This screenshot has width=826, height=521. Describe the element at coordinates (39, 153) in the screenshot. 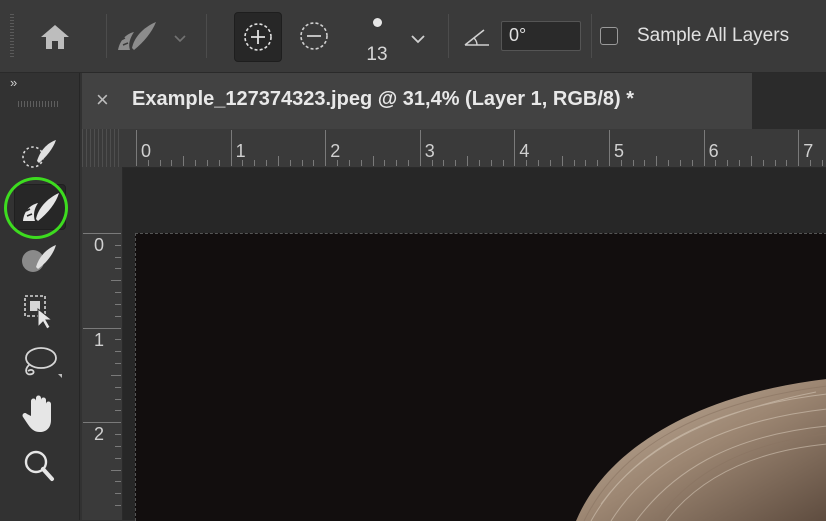

I see `quick-selection-tool` at that location.